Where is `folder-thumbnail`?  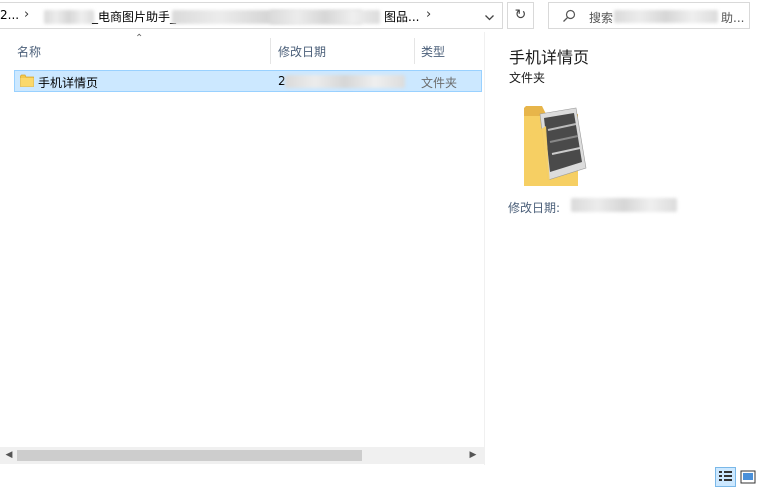 folder-thumbnail is located at coordinates (555, 146).